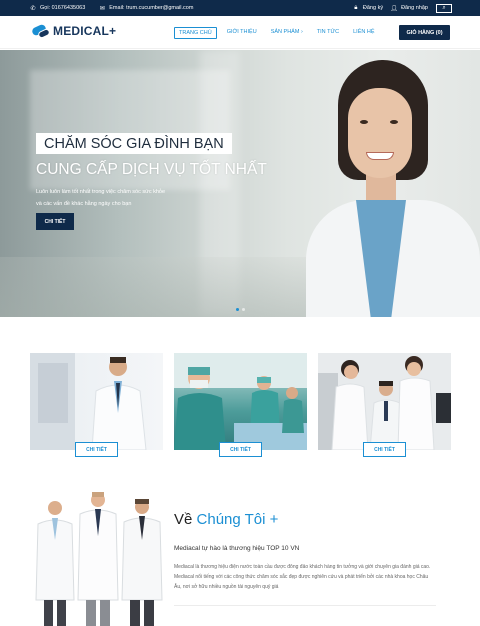 The image size is (480, 626). What do you see at coordinates (33, 8) in the screenshot?
I see `phone-icon: ✆` at bounding box center [33, 8].